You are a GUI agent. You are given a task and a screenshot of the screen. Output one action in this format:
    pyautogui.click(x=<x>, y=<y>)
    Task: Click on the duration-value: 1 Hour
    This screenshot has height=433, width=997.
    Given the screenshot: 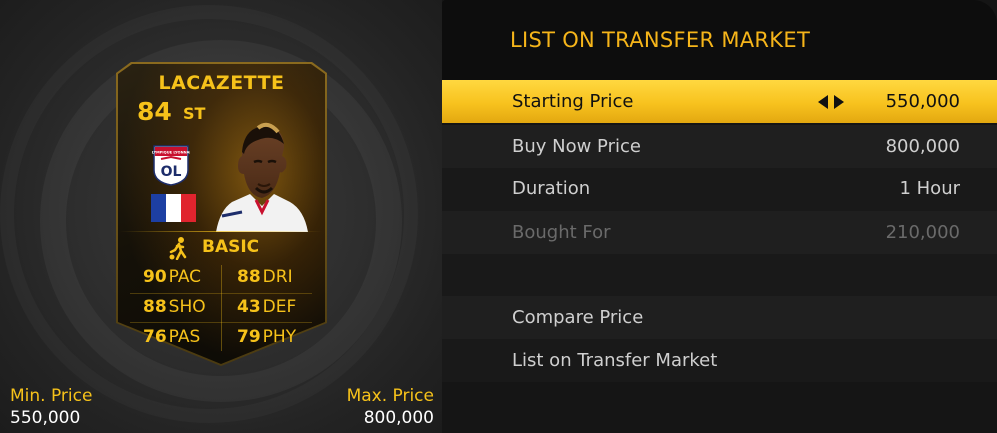 What is the action you would take?
    pyautogui.click(x=929, y=188)
    